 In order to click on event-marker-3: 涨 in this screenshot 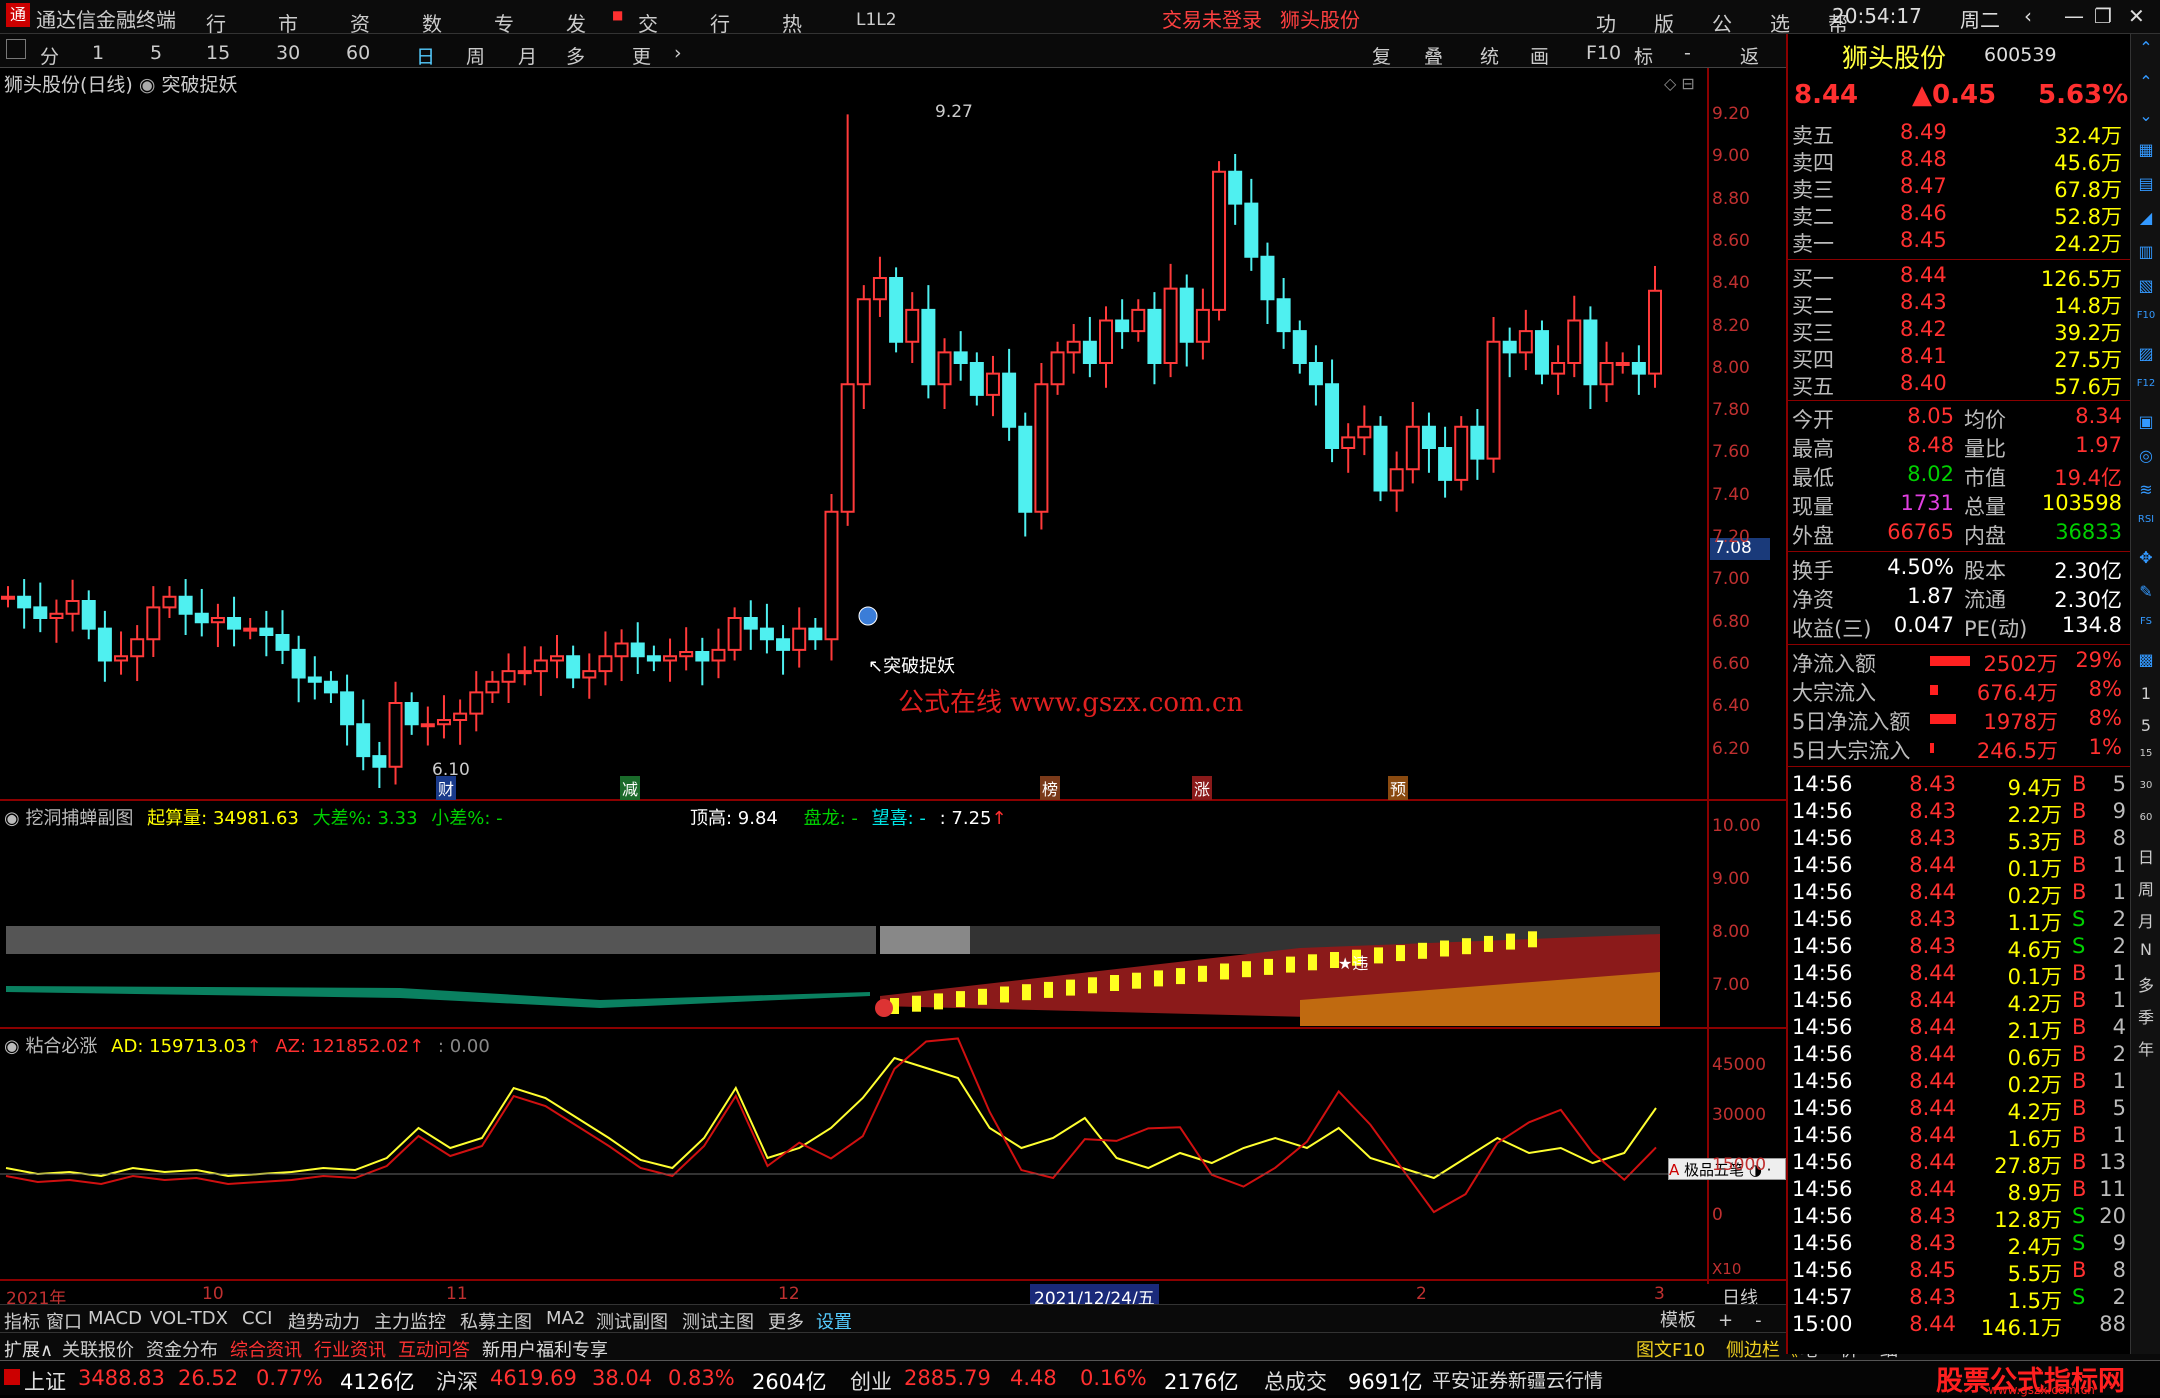, I will do `click(1202, 788)`.